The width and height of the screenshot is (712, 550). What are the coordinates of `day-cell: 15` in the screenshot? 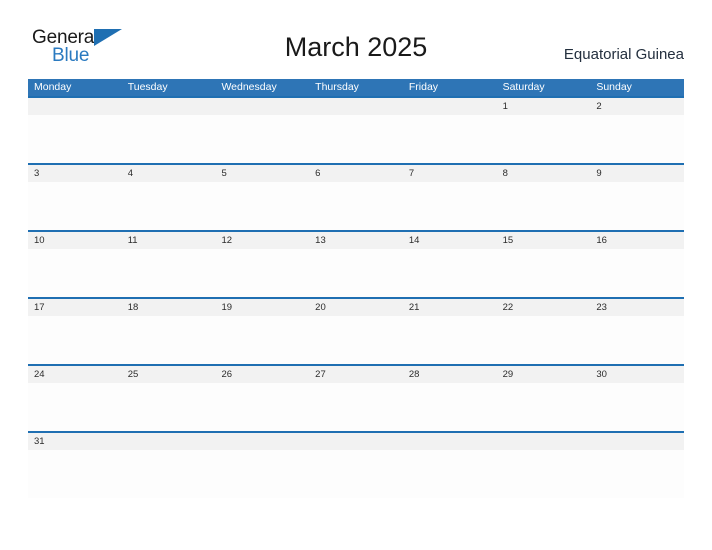 It's located at (544, 240).